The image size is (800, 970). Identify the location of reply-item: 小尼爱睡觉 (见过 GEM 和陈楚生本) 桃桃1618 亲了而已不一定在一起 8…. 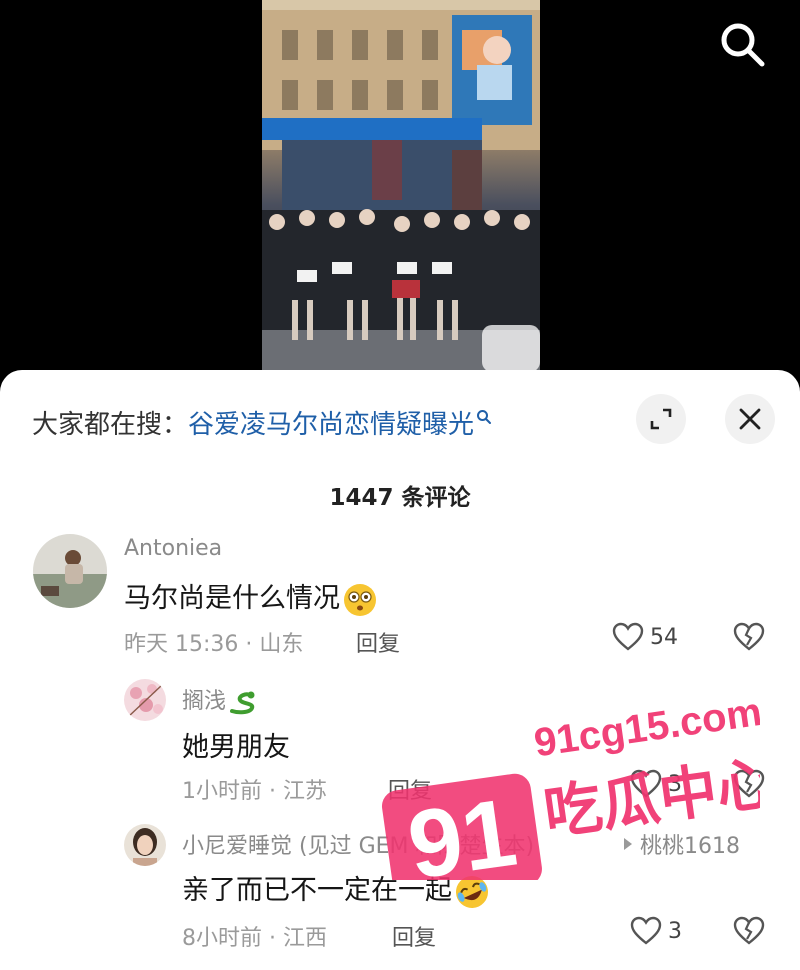
(400, 892).